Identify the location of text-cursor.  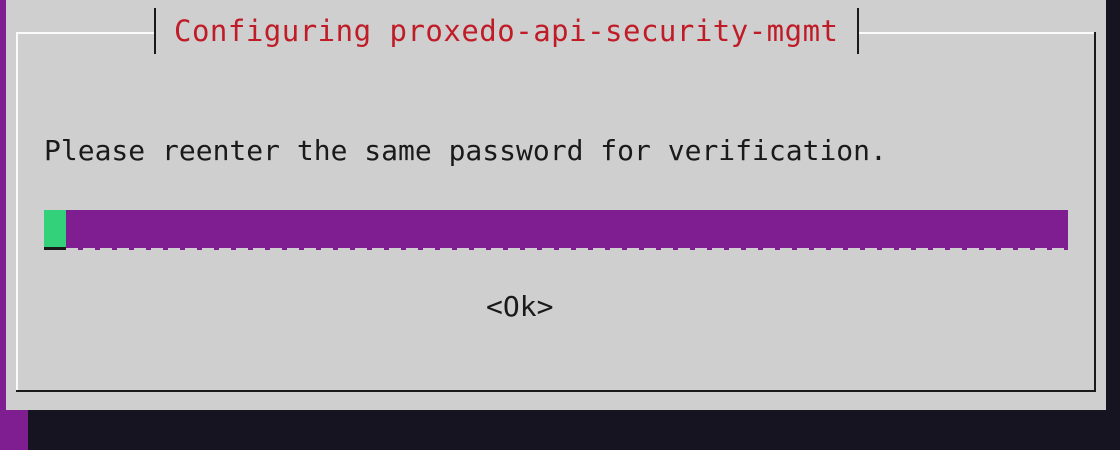
(55, 230).